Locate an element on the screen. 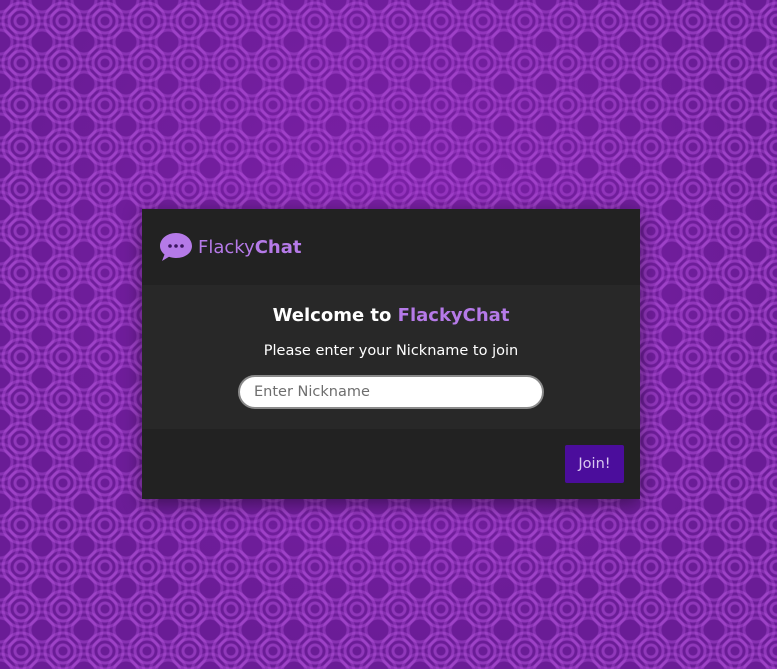 The height and width of the screenshot is (669, 777). dialog-header: FlackyChat is located at coordinates (391, 247).